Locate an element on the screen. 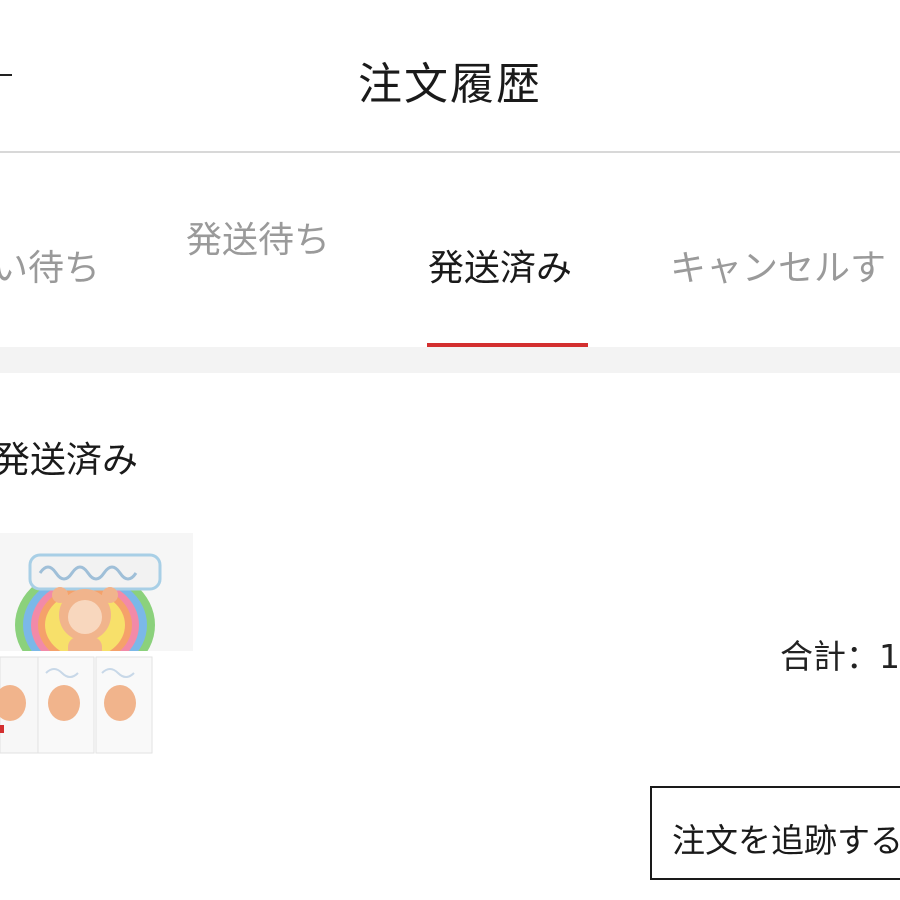  tab-awaiting-shipment: 発送待ち is located at coordinates (258, 237).